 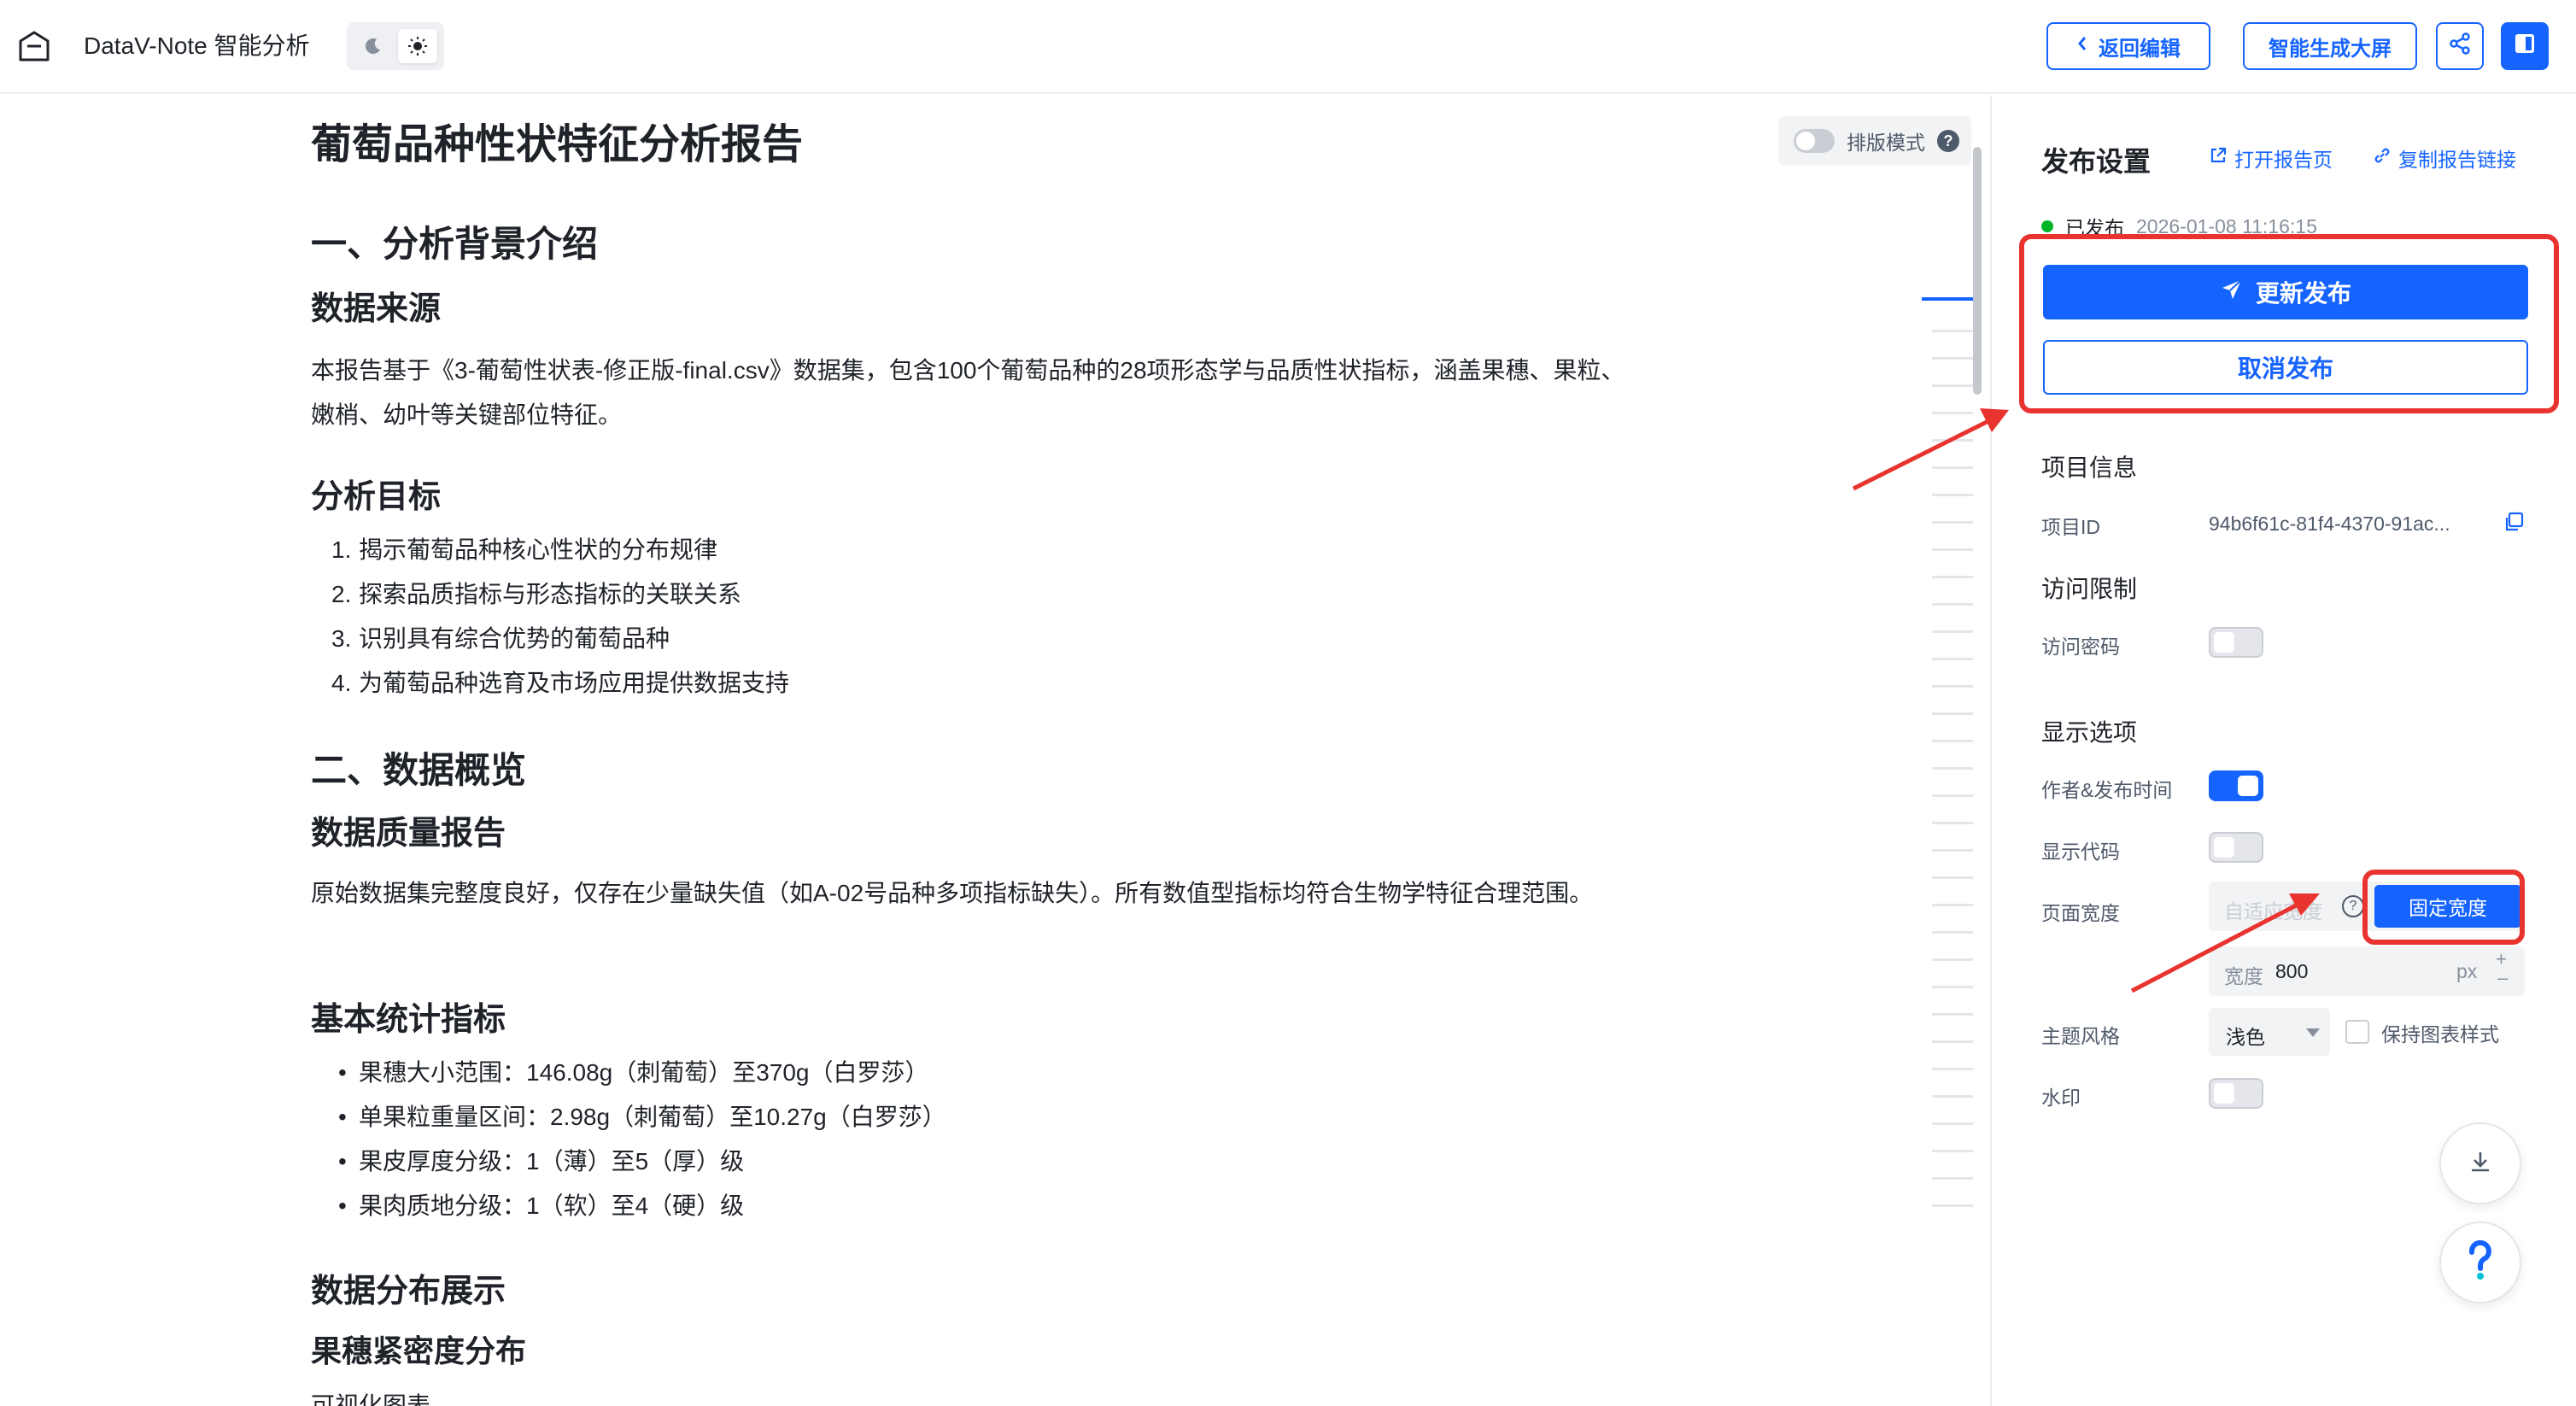 What do you see at coordinates (395, 46) in the screenshot?
I see `theme-toggle` at bounding box center [395, 46].